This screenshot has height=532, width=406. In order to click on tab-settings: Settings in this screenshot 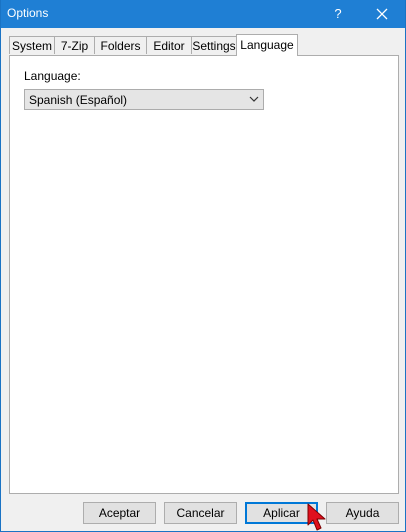, I will do `click(214, 45)`.